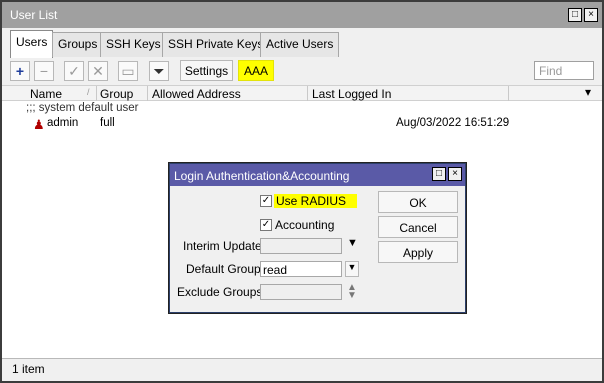 The image size is (604, 383). What do you see at coordinates (317, 175) in the screenshot?
I see `dialog-title: Login Authentication&Accounting` at bounding box center [317, 175].